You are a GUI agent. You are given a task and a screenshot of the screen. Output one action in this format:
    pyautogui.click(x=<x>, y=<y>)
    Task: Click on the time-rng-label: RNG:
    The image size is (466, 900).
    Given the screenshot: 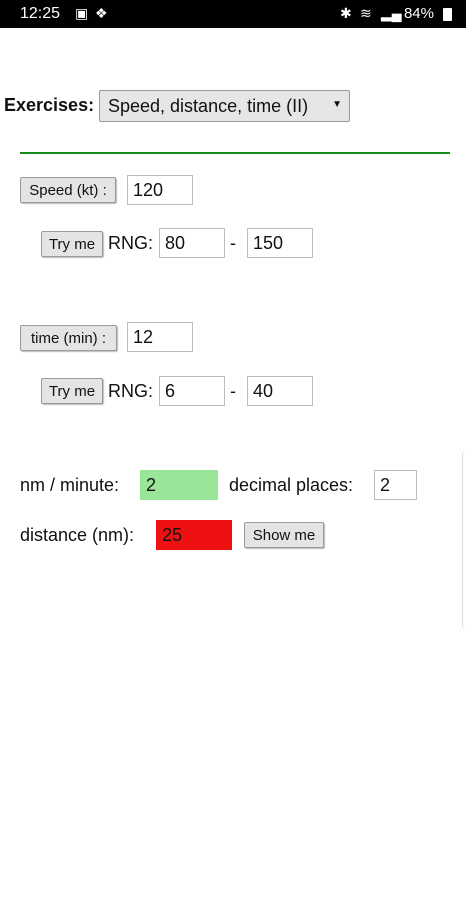 What is the action you would take?
    pyautogui.click(x=130, y=391)
    